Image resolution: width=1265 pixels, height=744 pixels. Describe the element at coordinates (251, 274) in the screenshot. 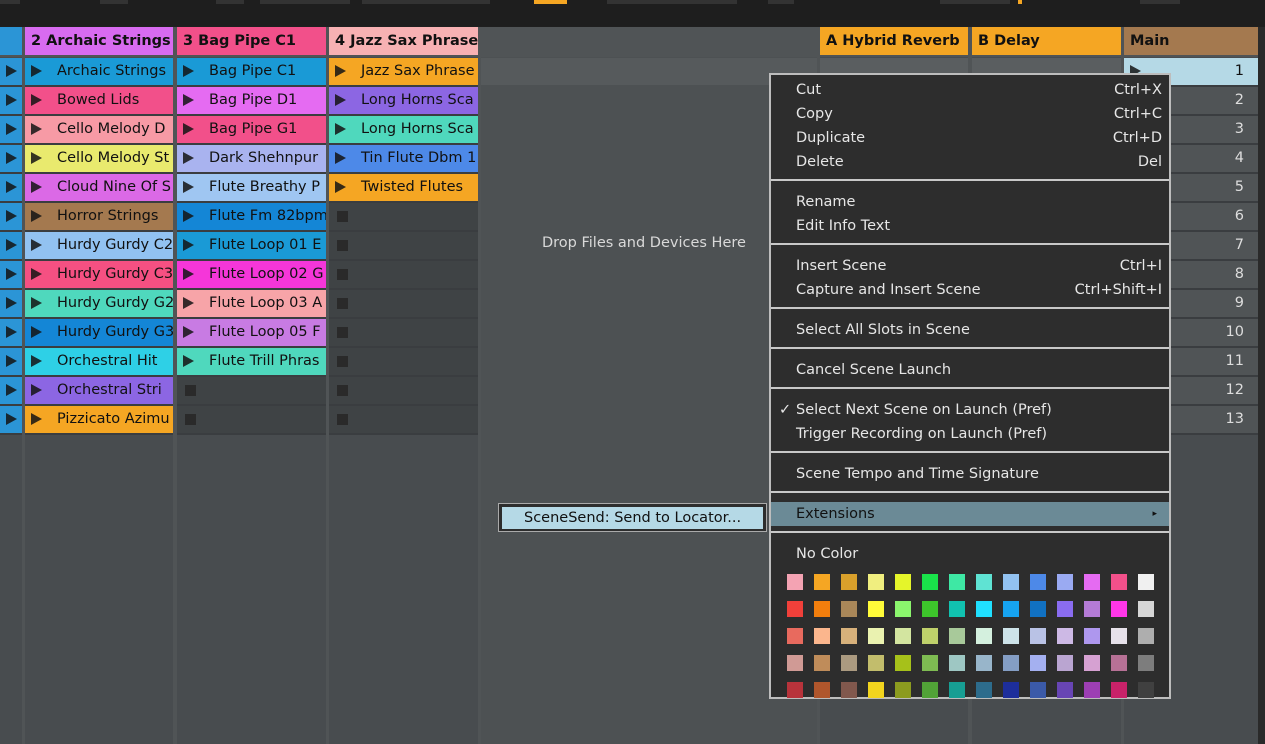

I see `clip-slot: Flute Loop 02 G` at that location.